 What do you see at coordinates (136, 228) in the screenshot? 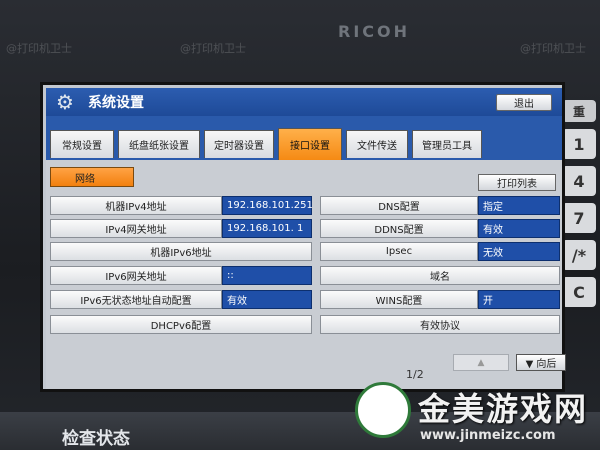
I see `setting-label: IPv4网关地址` at bounding box center [136, 228].